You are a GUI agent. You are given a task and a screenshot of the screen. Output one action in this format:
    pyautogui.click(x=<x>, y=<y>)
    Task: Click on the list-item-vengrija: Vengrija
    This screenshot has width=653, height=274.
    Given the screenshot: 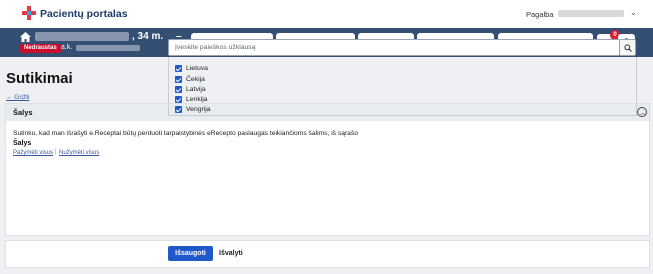 What is the action you would take?
    pyautogui.click(x=193, y=109)
    